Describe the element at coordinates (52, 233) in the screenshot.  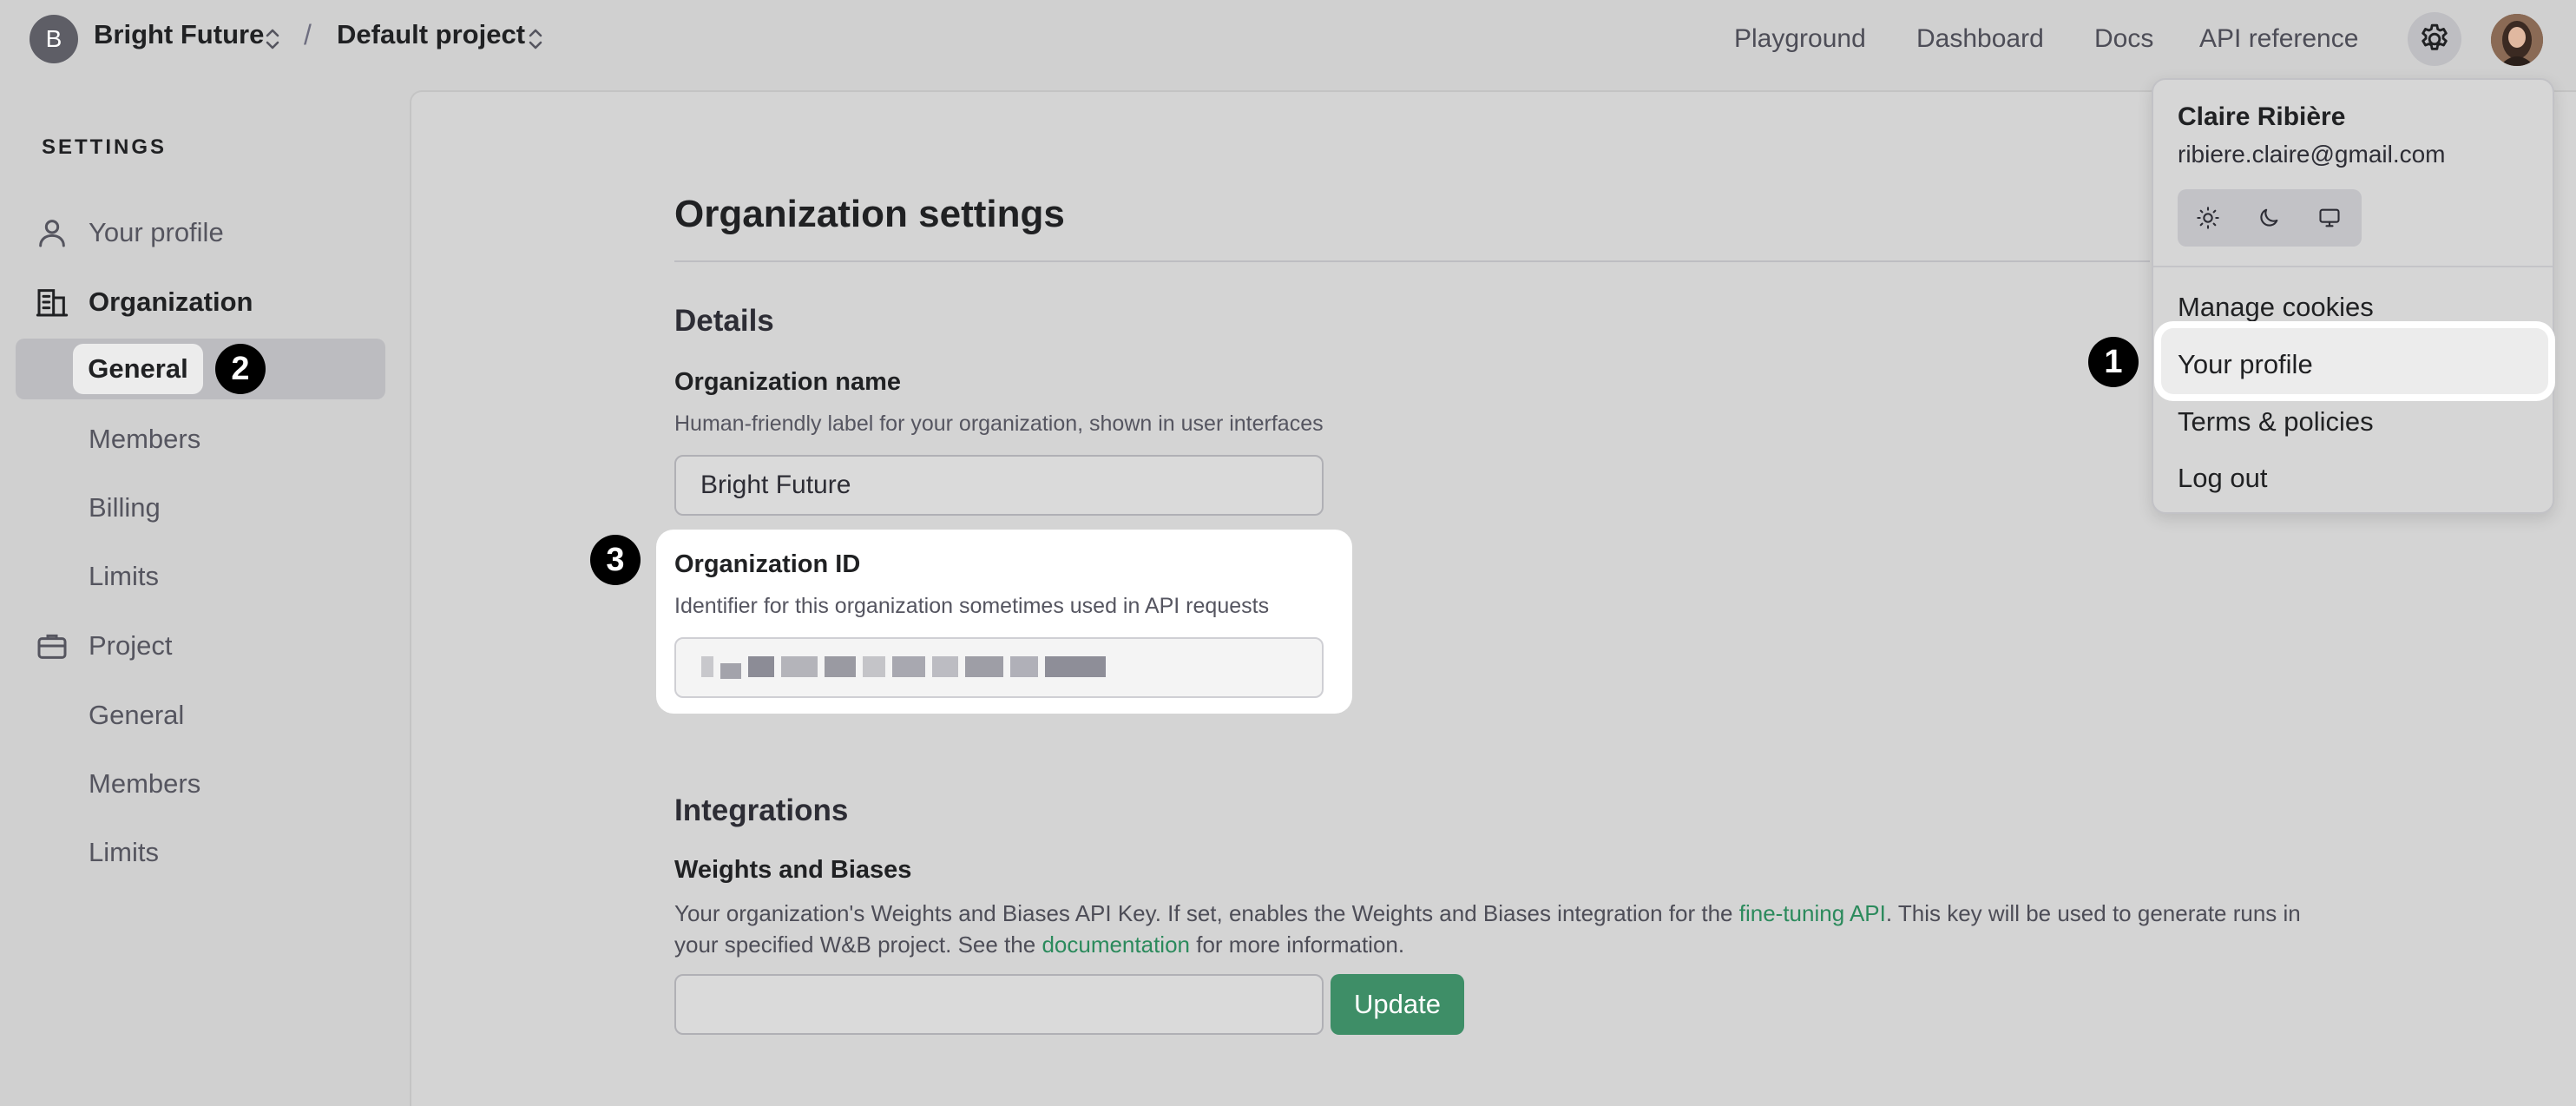
I see `user-icon` at that location.